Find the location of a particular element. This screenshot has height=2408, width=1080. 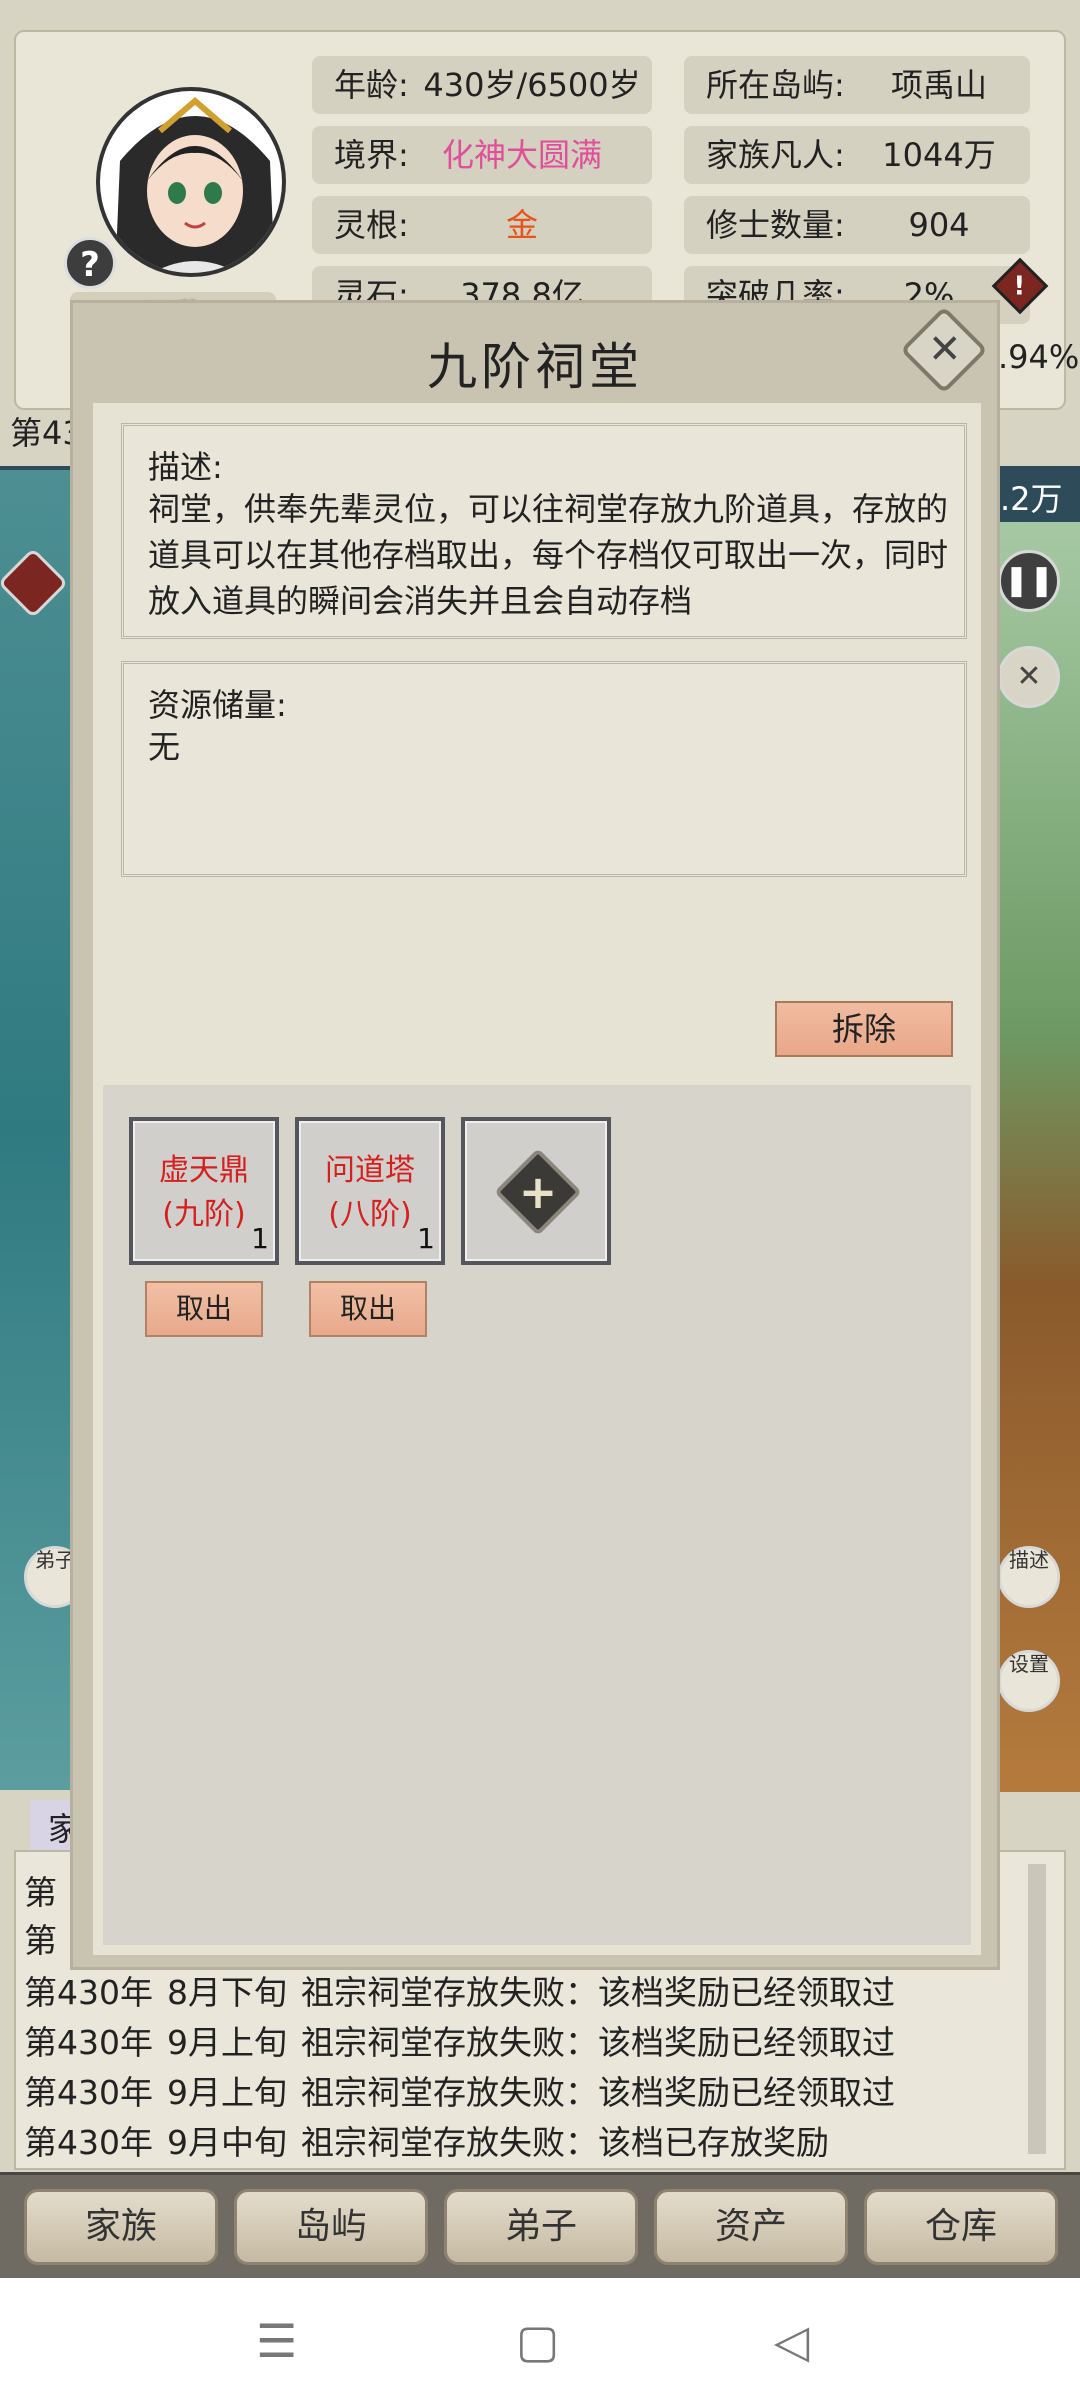

stat-island-label: 所在岛屿: is located at coordinates (775, 85).